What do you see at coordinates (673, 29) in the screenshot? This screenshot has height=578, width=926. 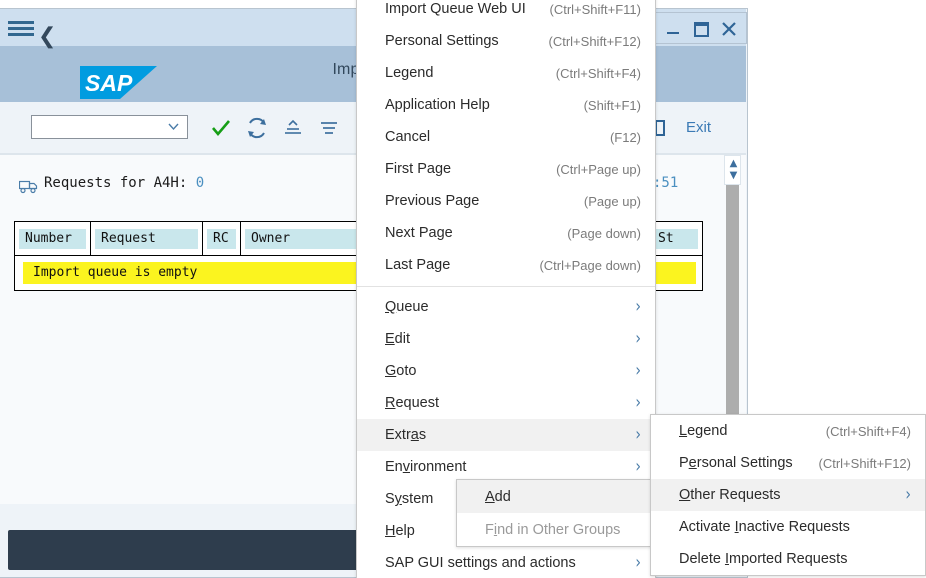 I see `minimize-icon` at bounding box center [673, 29].